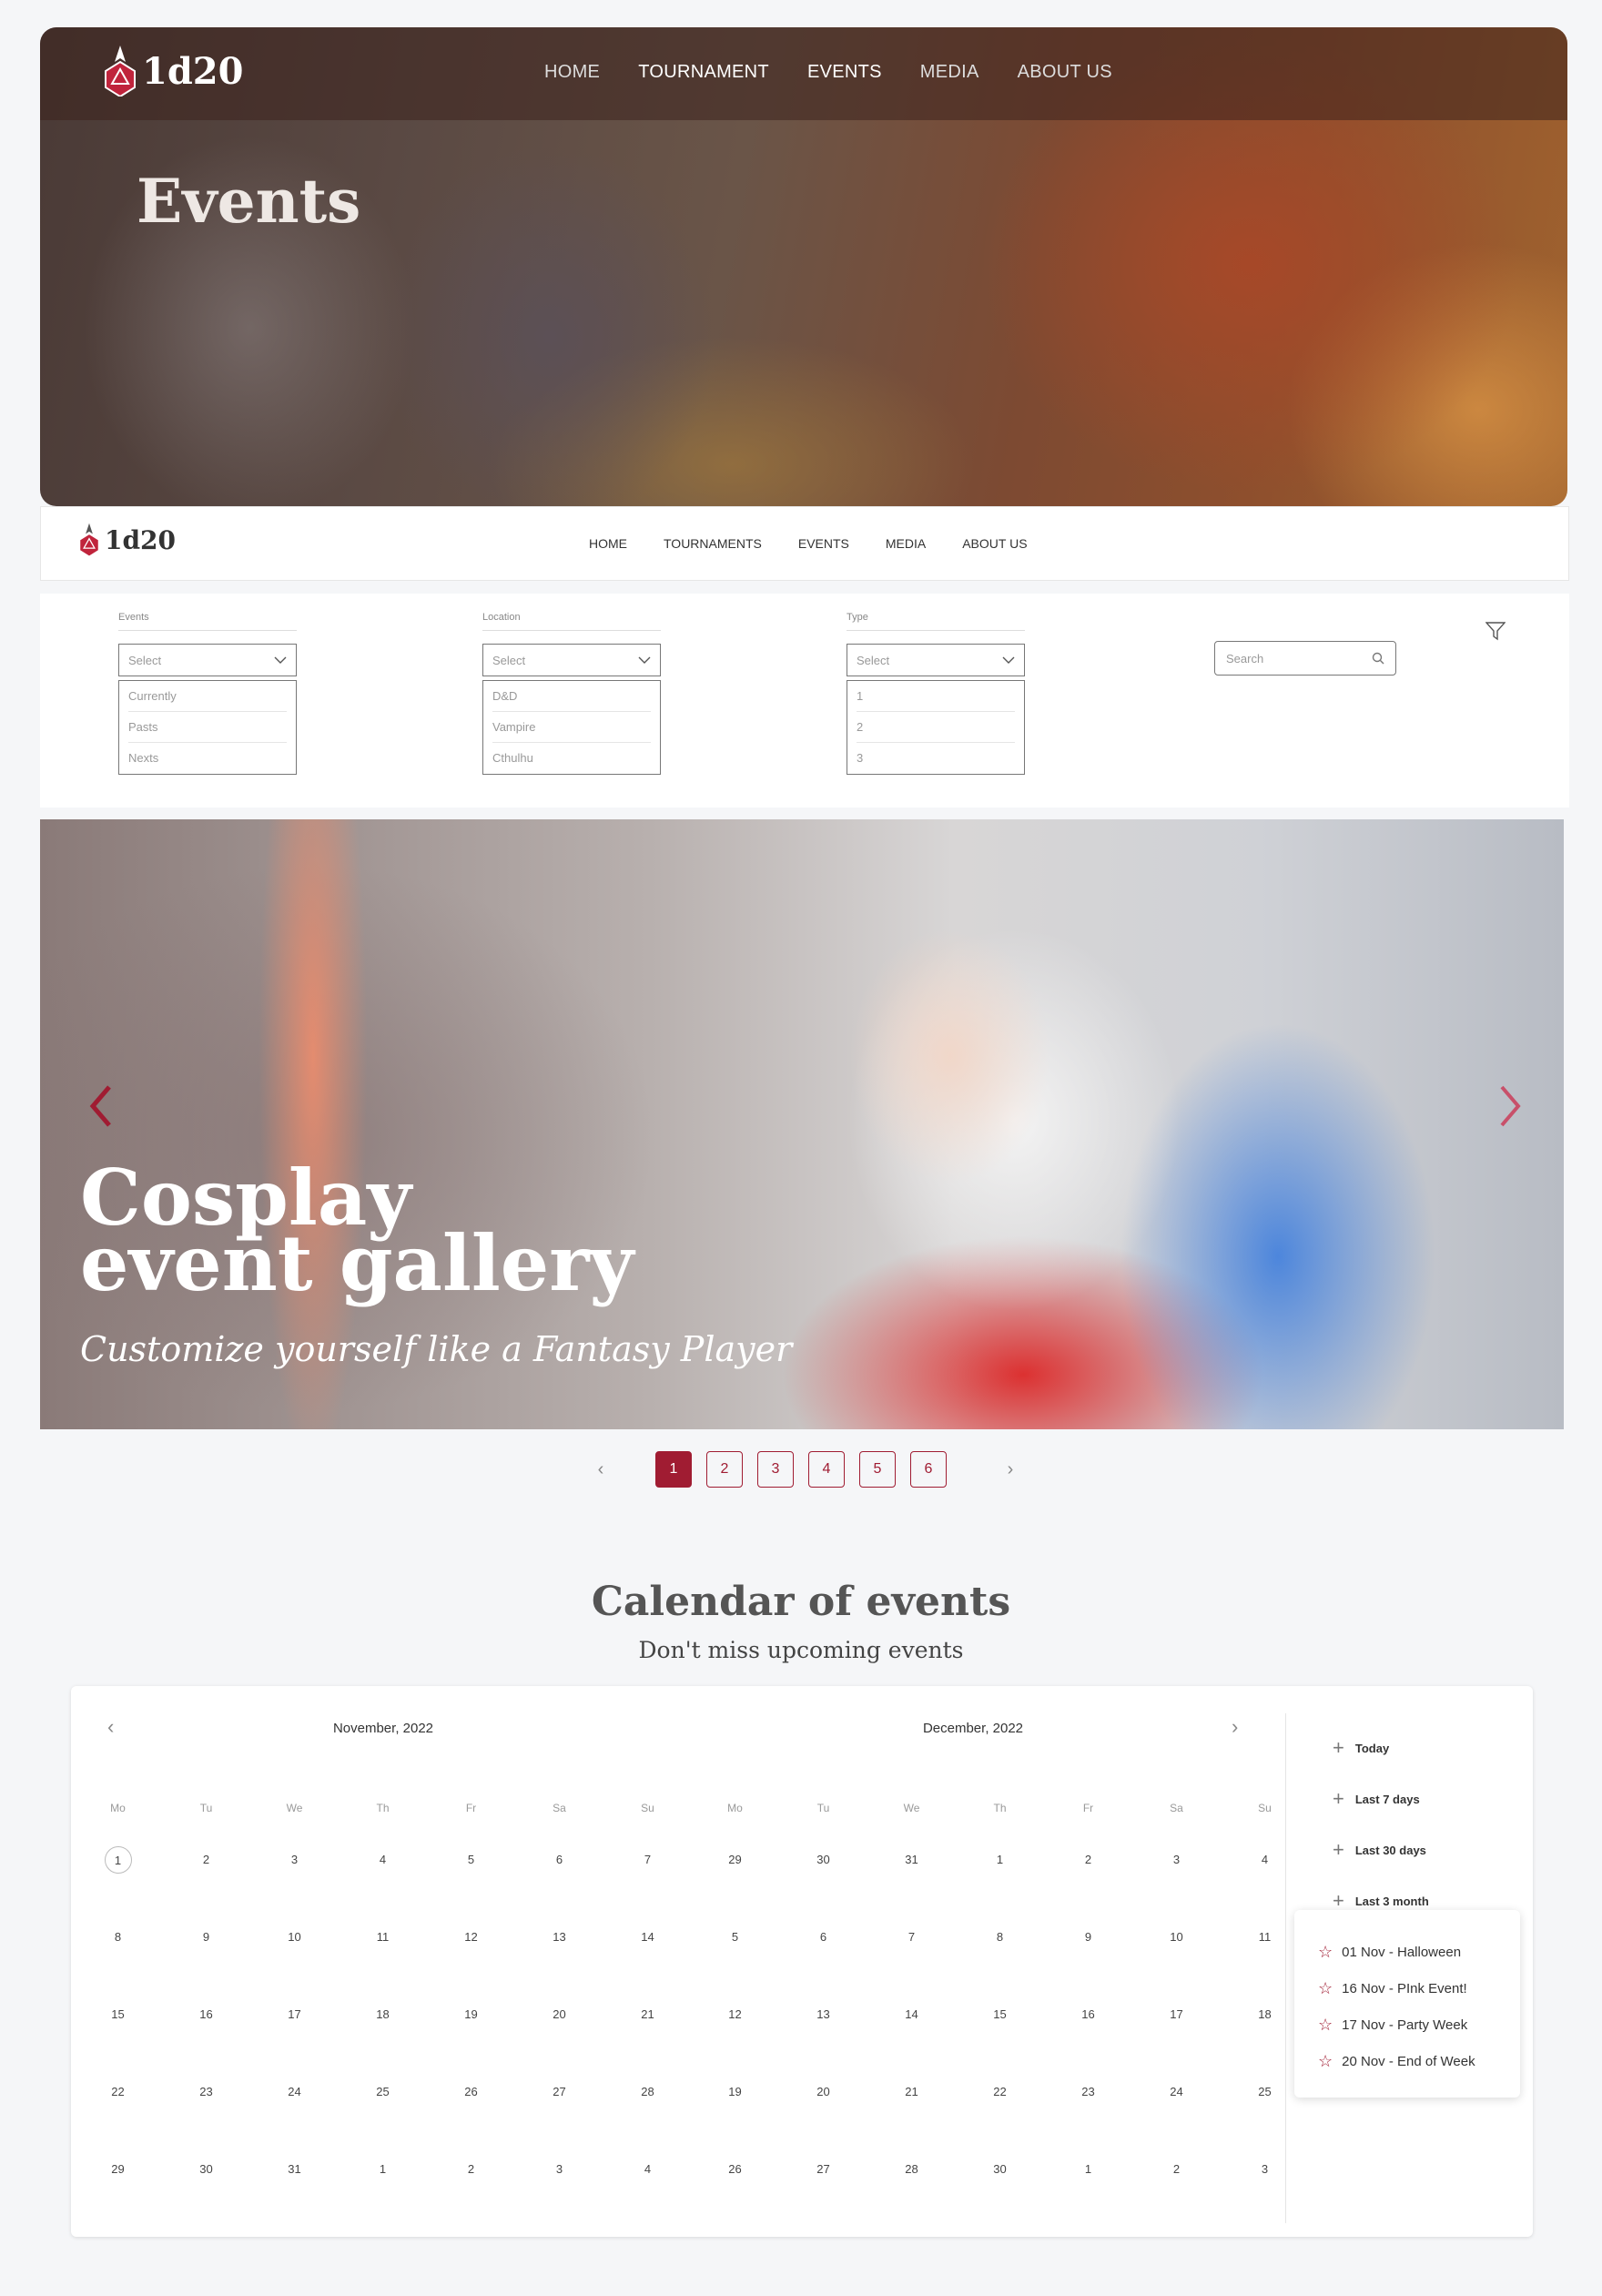 This screenshot has width=1602, height=2296. I want to click on range-last-30-days: + Last 30 days, so click(1381, 1849).